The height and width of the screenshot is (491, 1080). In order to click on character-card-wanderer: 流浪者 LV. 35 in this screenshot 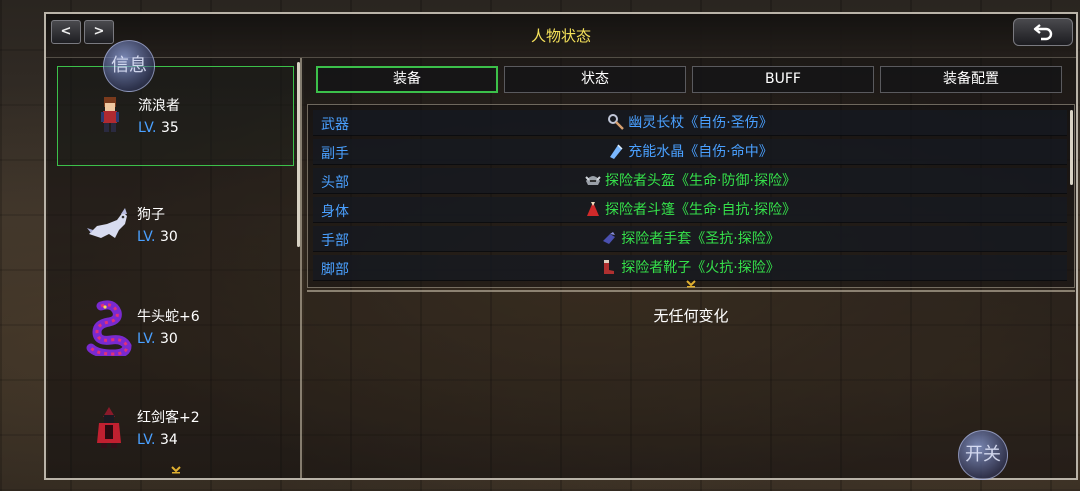, I will do `click(175, 116)`.